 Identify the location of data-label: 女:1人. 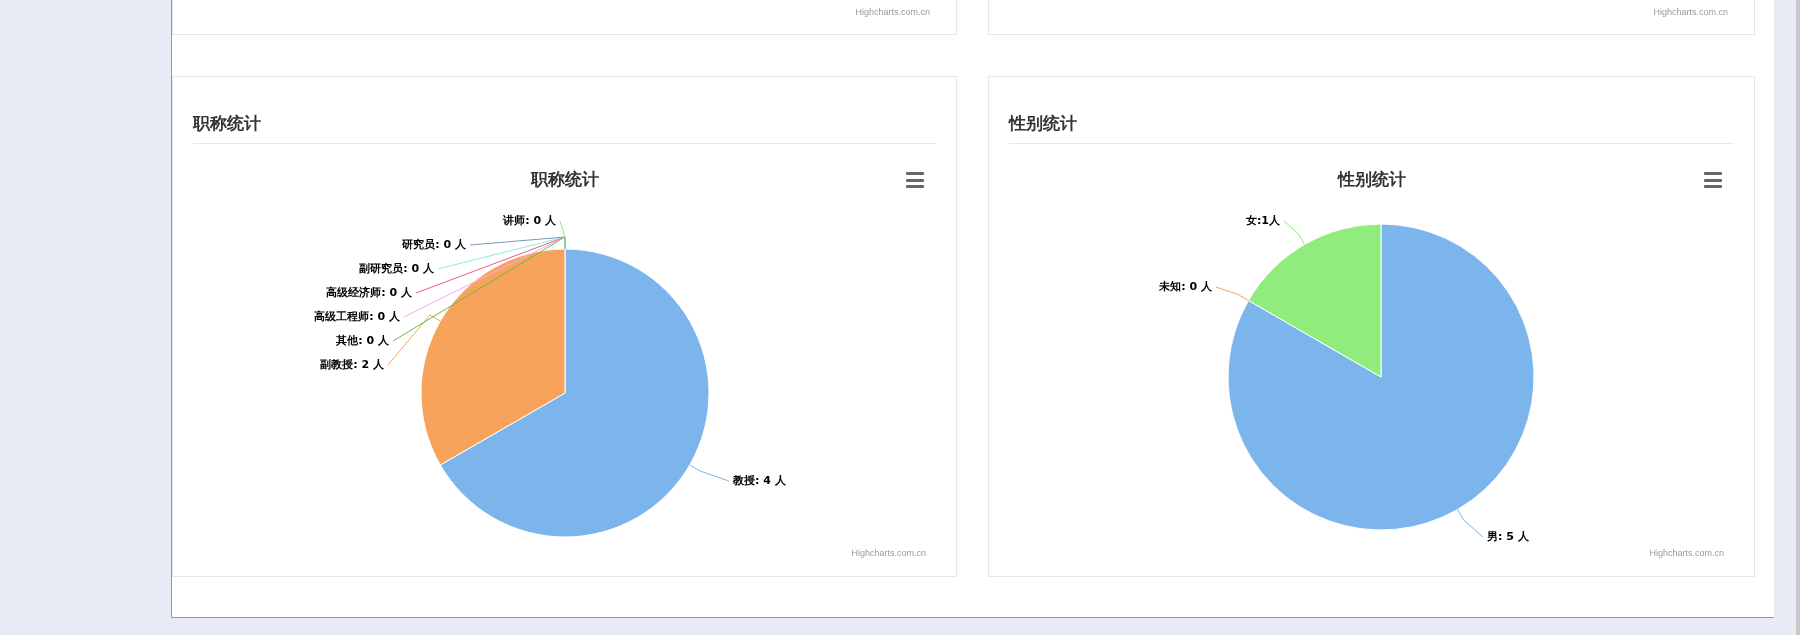
(1262, 220).